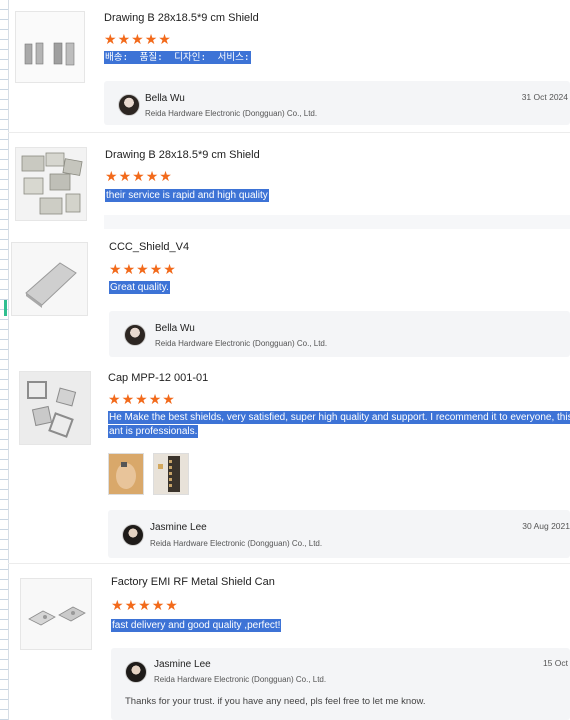 The width and height of the screenshot is (570, 720). I want to click on review-text: Great quality., so click(139, 287).